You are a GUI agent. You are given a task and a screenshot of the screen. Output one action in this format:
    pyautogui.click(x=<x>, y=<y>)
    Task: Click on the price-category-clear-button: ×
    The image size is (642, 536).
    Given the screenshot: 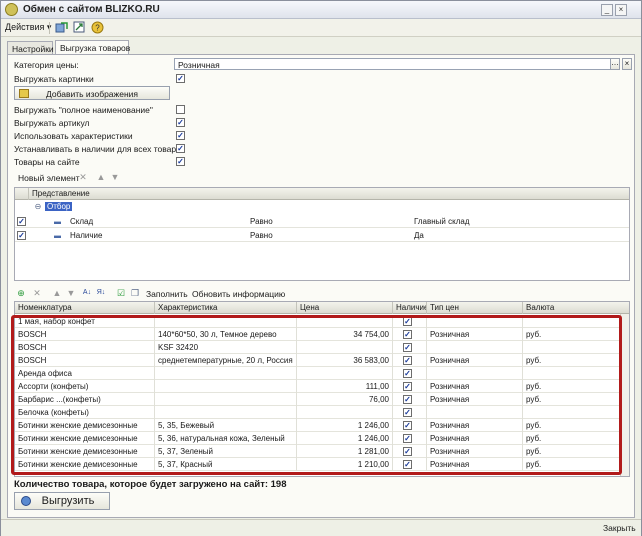 What is the action you would take?
    pyautogui.click(x=627, y=64)
    